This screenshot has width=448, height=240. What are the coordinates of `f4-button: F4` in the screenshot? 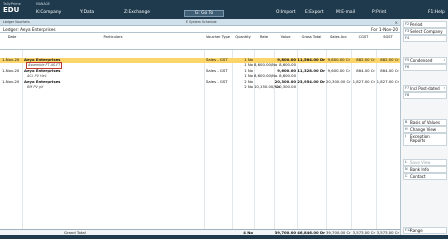 It's located at (425, 38).